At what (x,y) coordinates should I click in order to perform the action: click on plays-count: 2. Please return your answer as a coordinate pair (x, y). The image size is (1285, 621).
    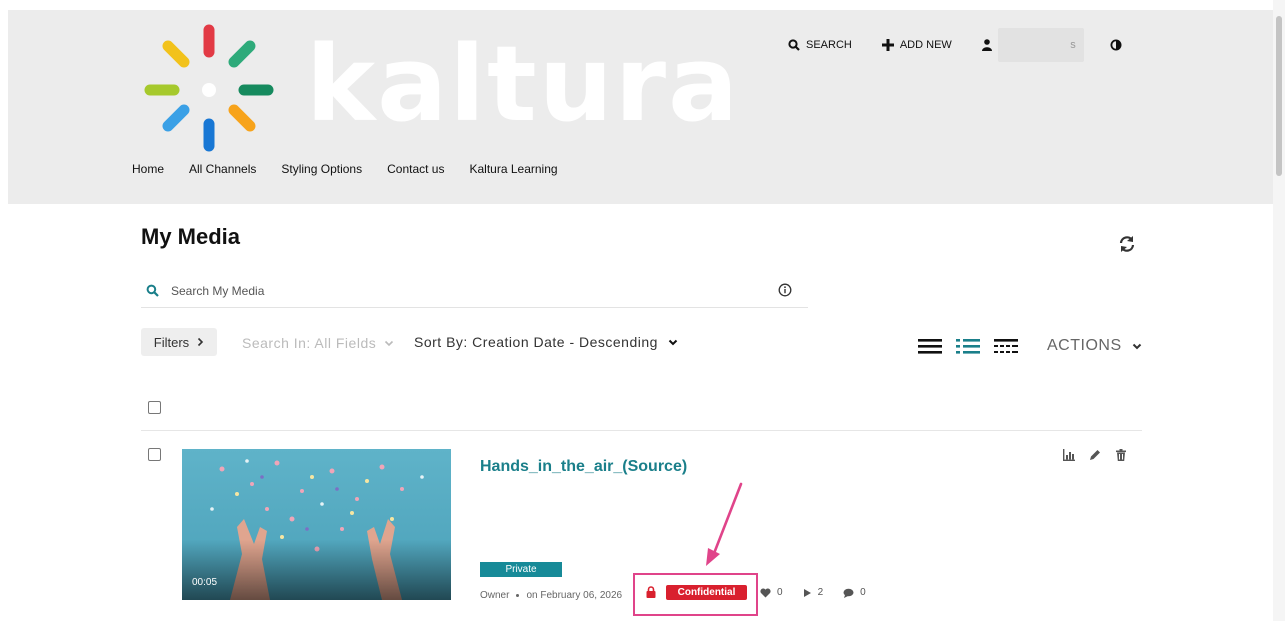
    Looking at the image, I should click on (820, 592).